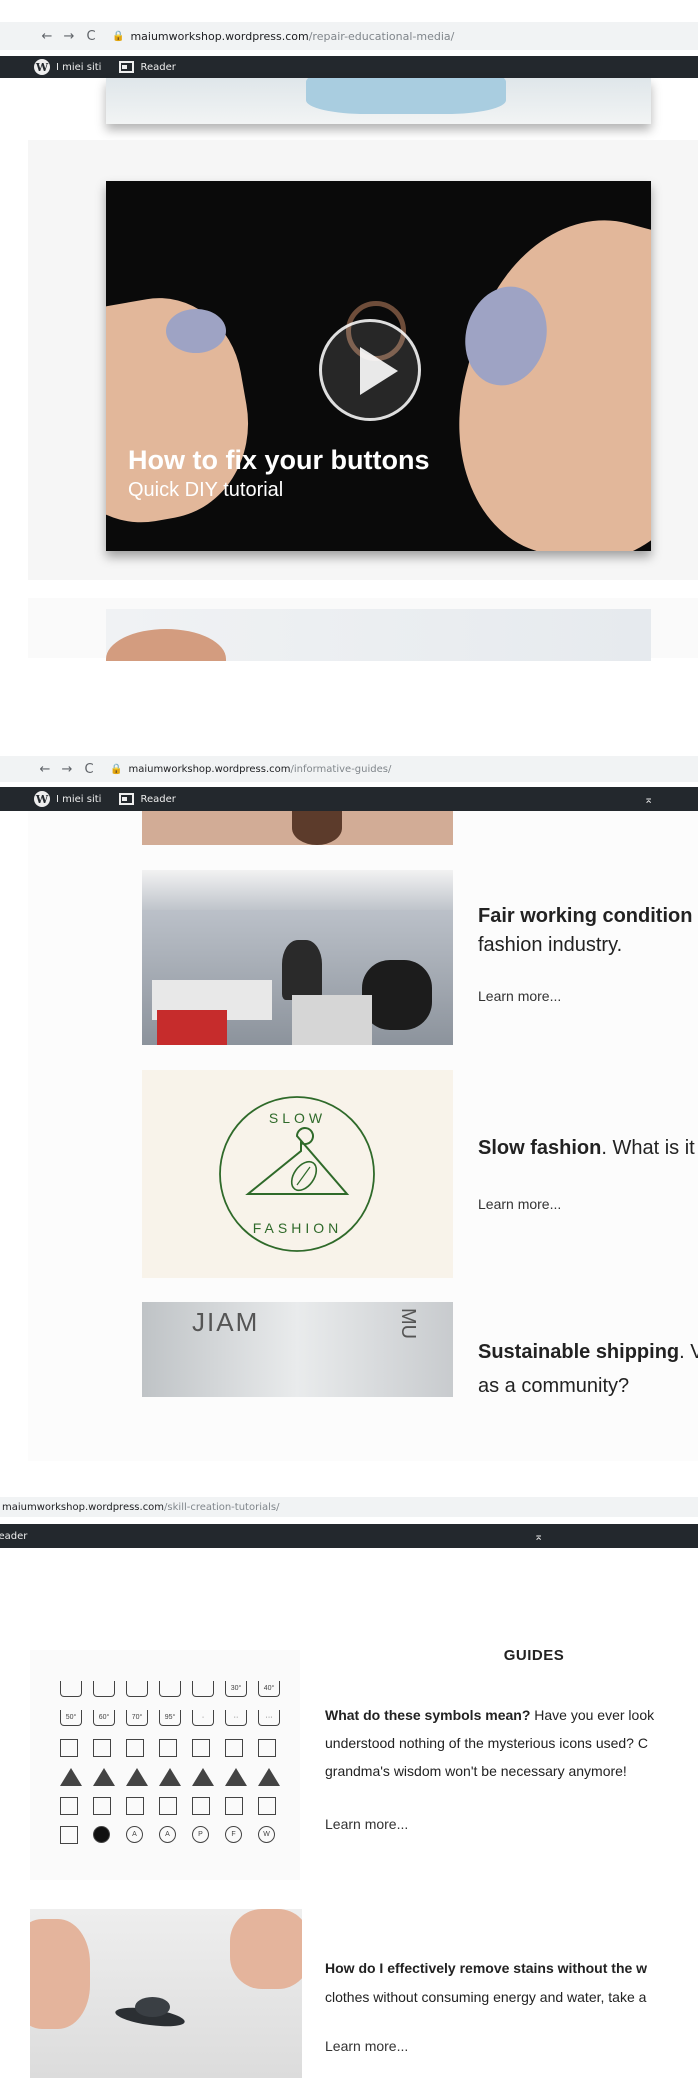  I want to click on laundry-symbol-icon: 60°, so click(104, 1718).